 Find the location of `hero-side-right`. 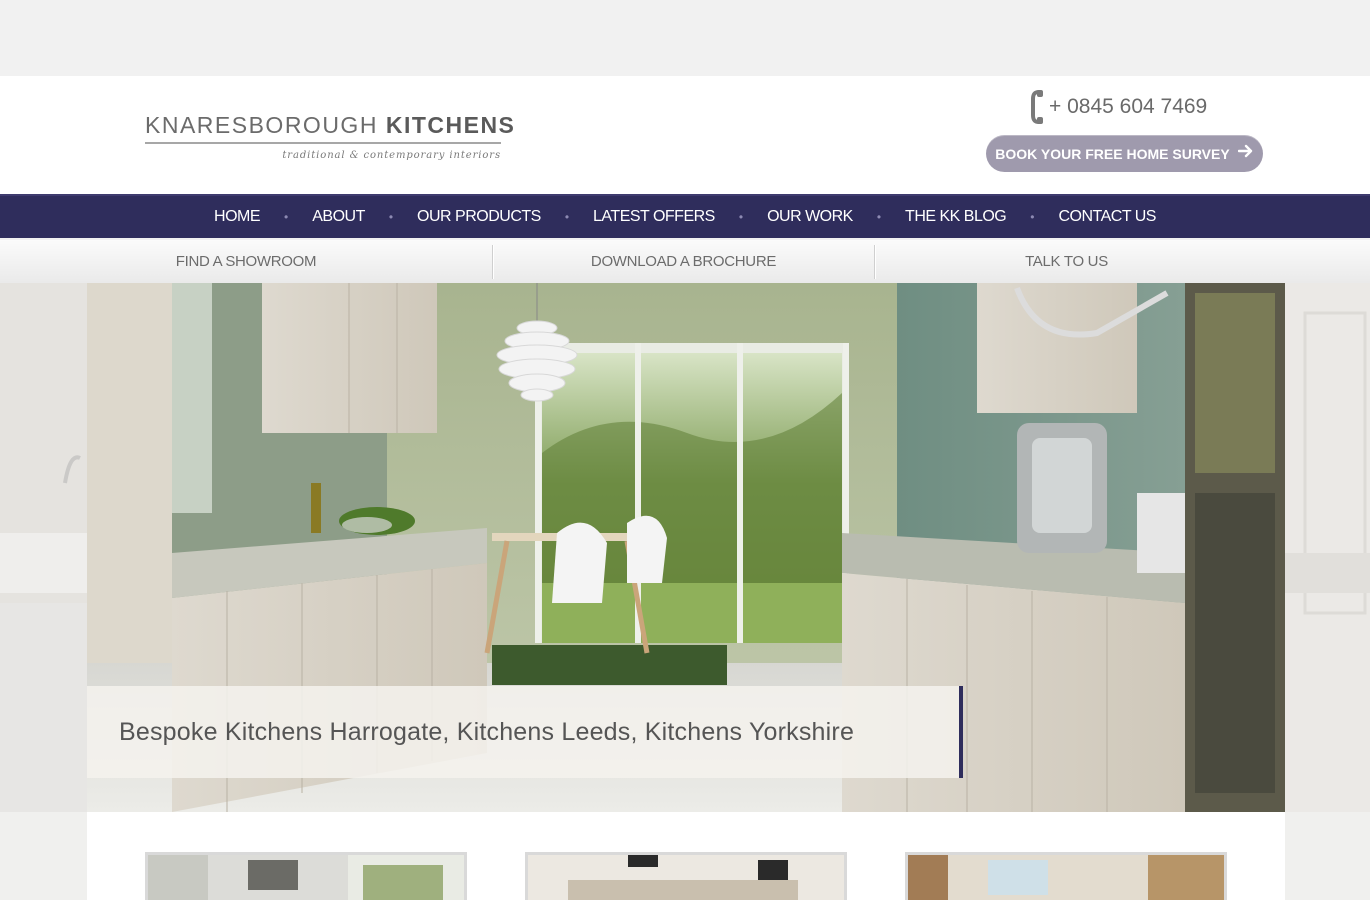

hero-side-right is located at coordinates (1327, 547).